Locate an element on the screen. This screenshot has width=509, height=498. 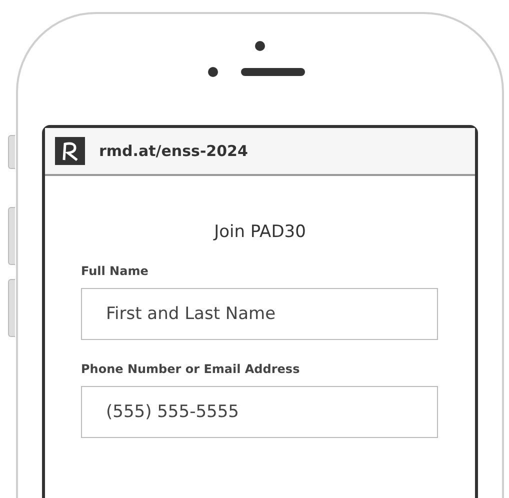
field-label: Phone Number or Email Address is located at coordinates (191, 369).